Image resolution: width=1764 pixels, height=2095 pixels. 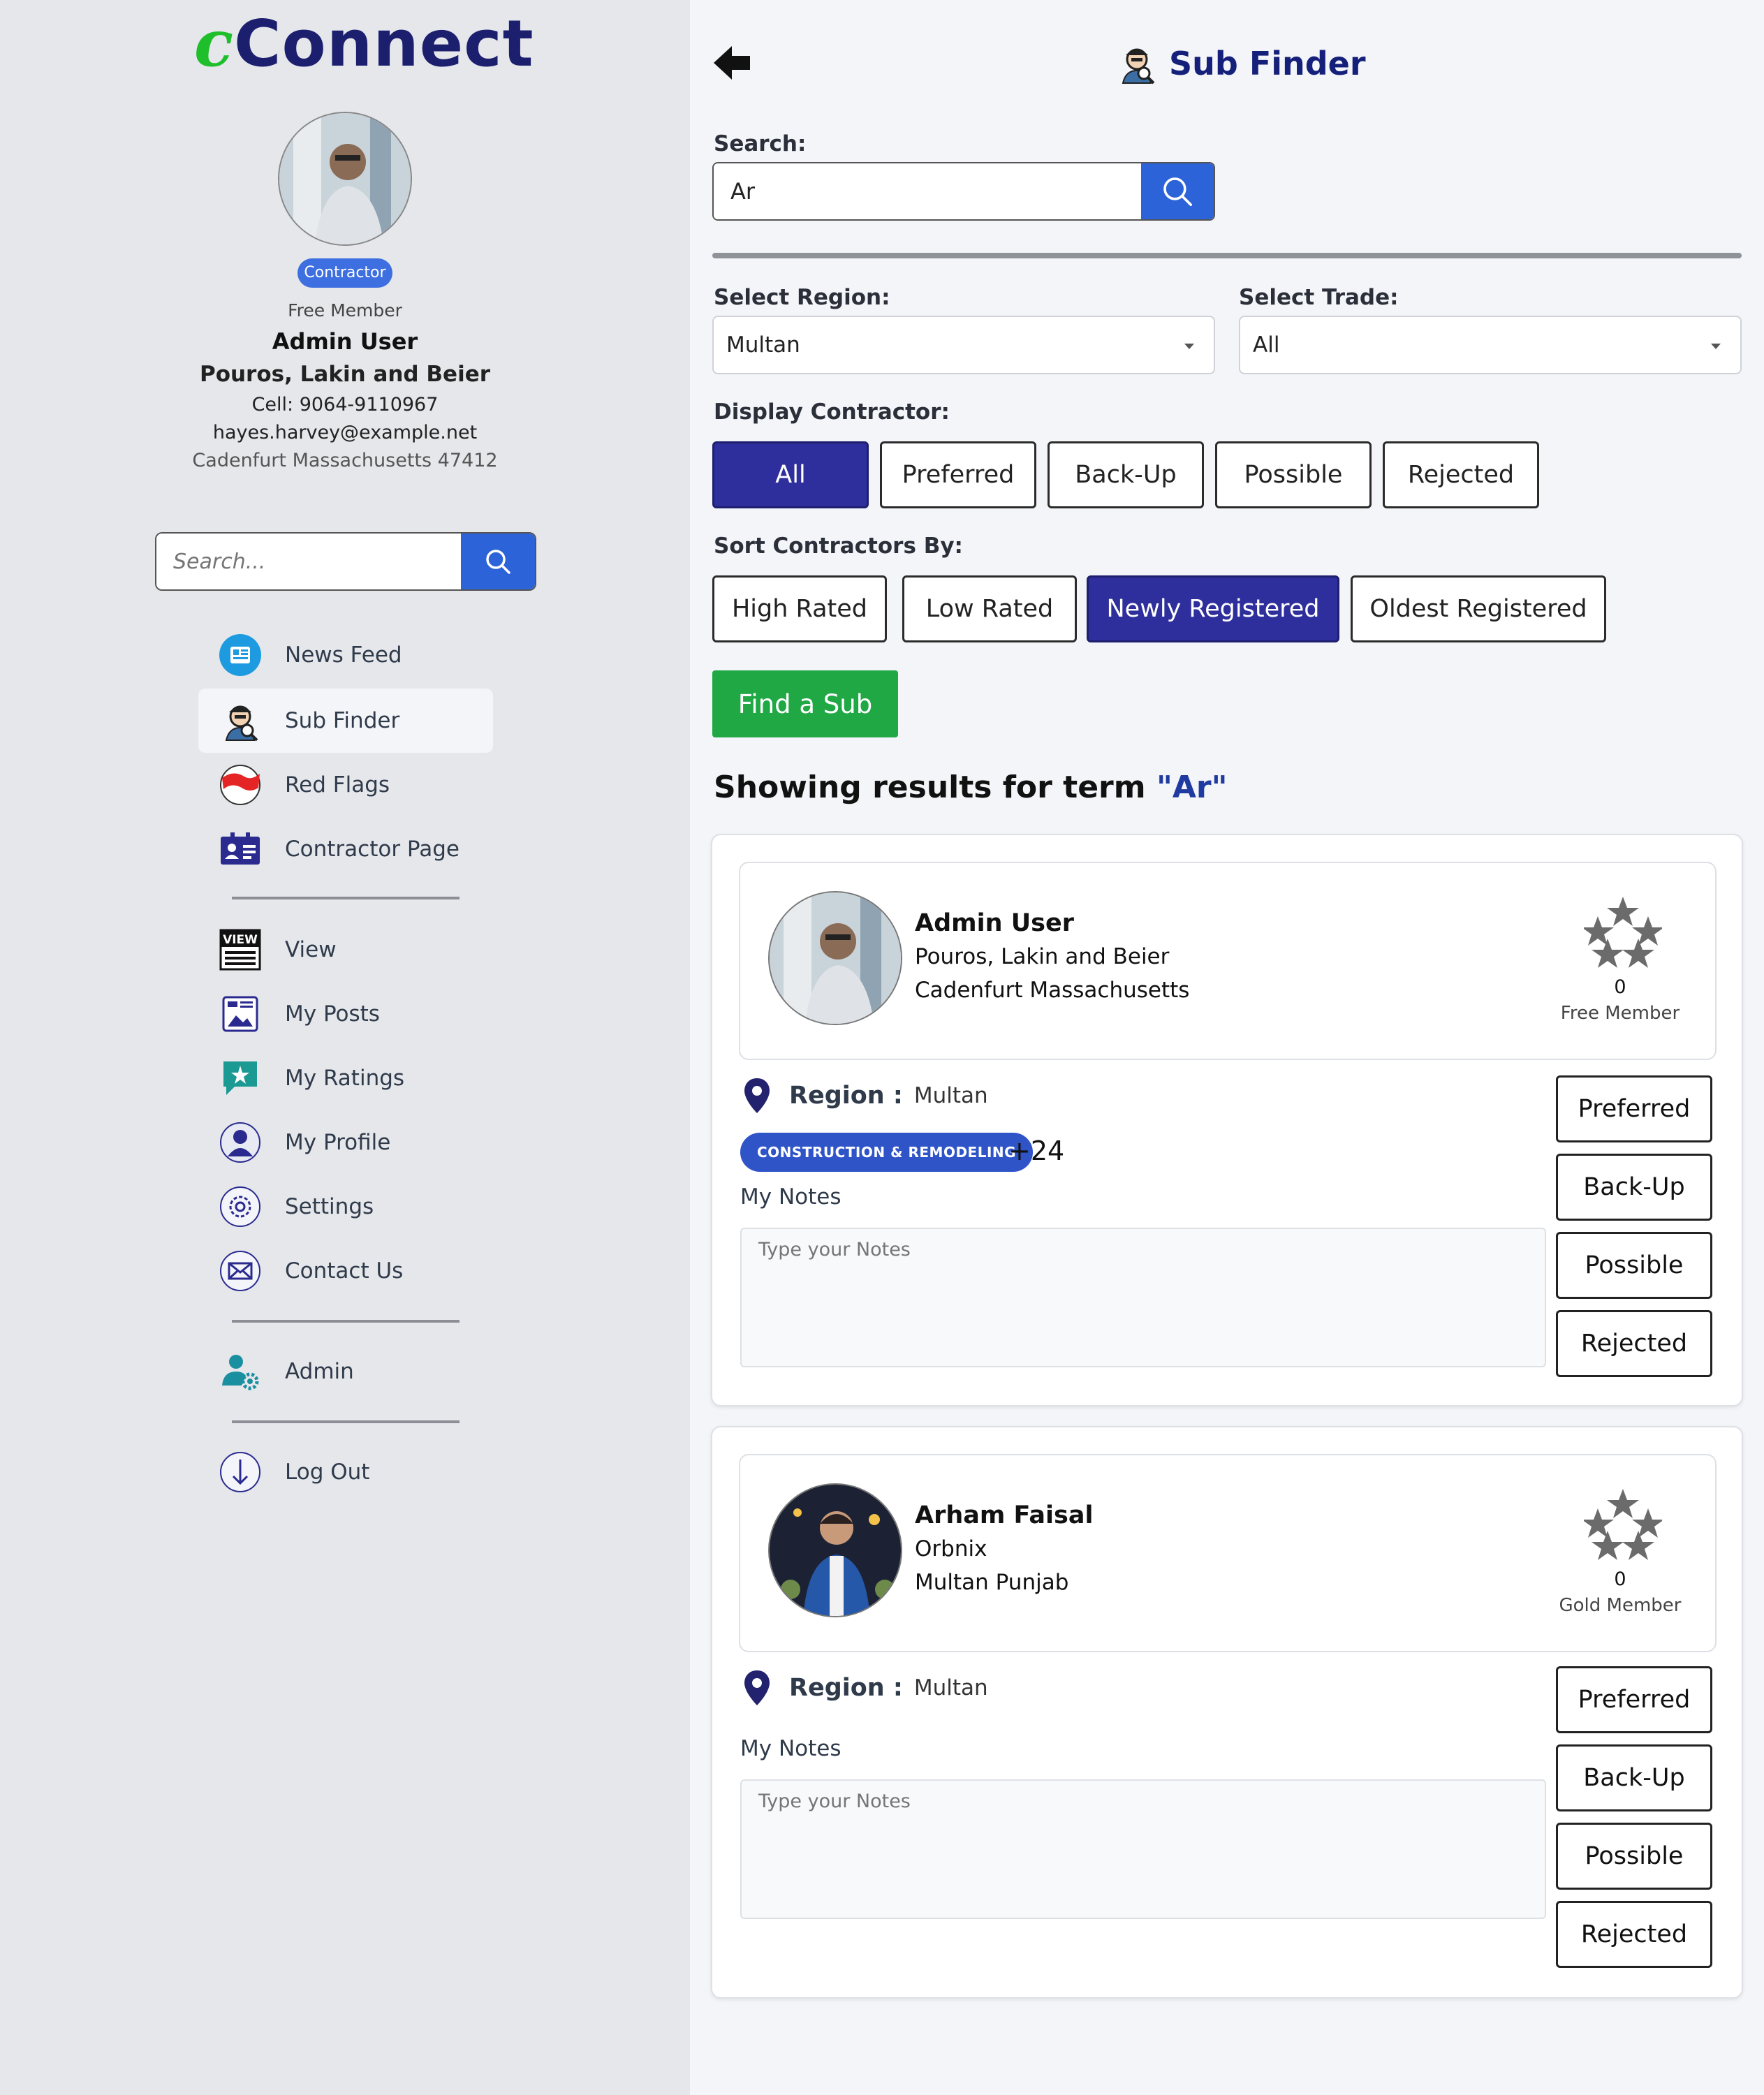 What do you see at coordinates (342, 720) in the screenshot?
I see `sidebar-item-label: Sub Finder` at bounding box center [342, 720].